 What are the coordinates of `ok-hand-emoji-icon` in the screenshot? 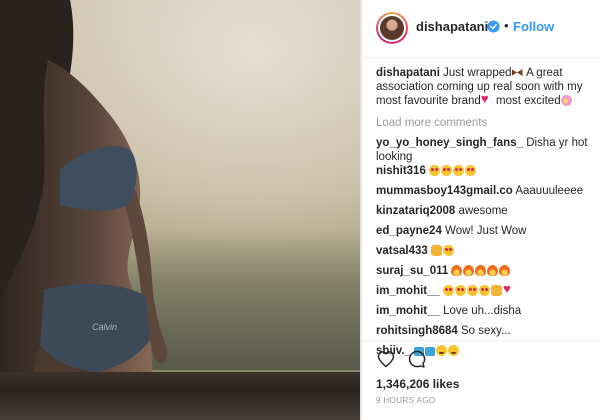 It's located at (497, 290).